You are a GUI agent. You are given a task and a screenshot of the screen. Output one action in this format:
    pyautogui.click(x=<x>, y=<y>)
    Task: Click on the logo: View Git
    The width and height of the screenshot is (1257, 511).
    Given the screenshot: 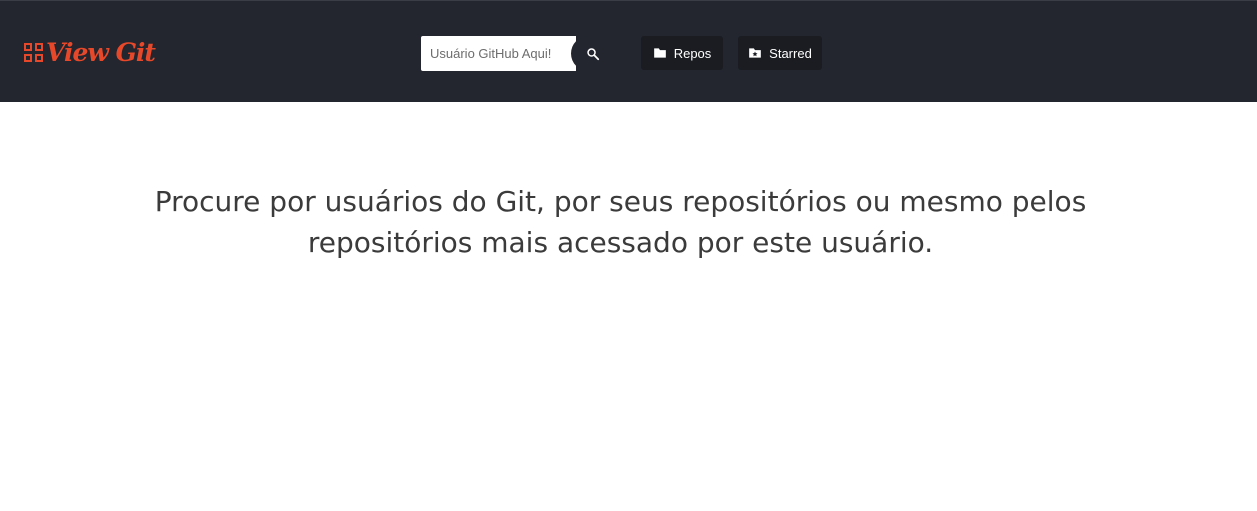 What is the action you would take?
    pyautogui.click(x=90, y=53)
    